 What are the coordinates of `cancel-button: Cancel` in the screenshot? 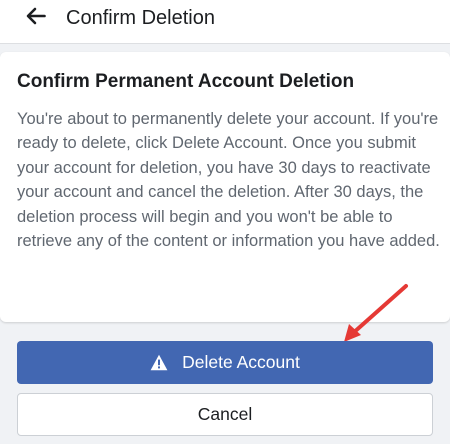 It's located at (225, 414).